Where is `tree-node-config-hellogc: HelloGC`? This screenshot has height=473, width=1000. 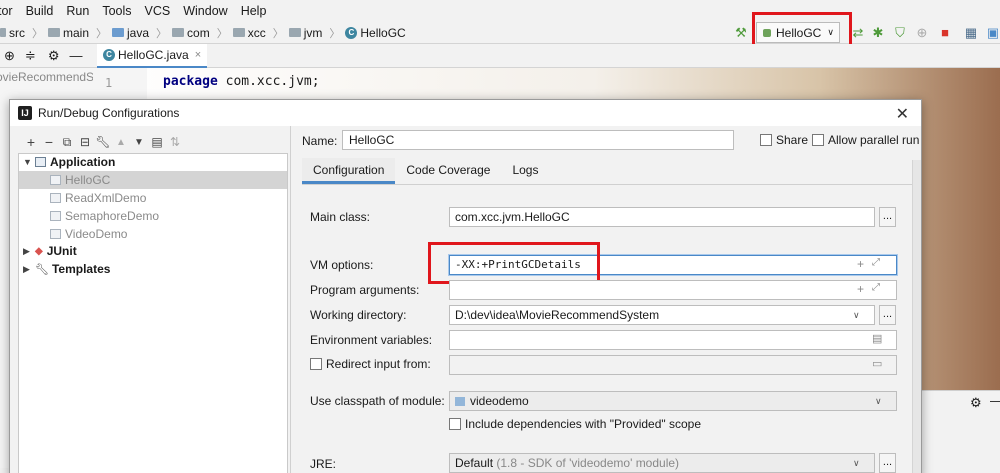
tree-node-config-hellogc: HelloGC is located at coordinates (153, 180).